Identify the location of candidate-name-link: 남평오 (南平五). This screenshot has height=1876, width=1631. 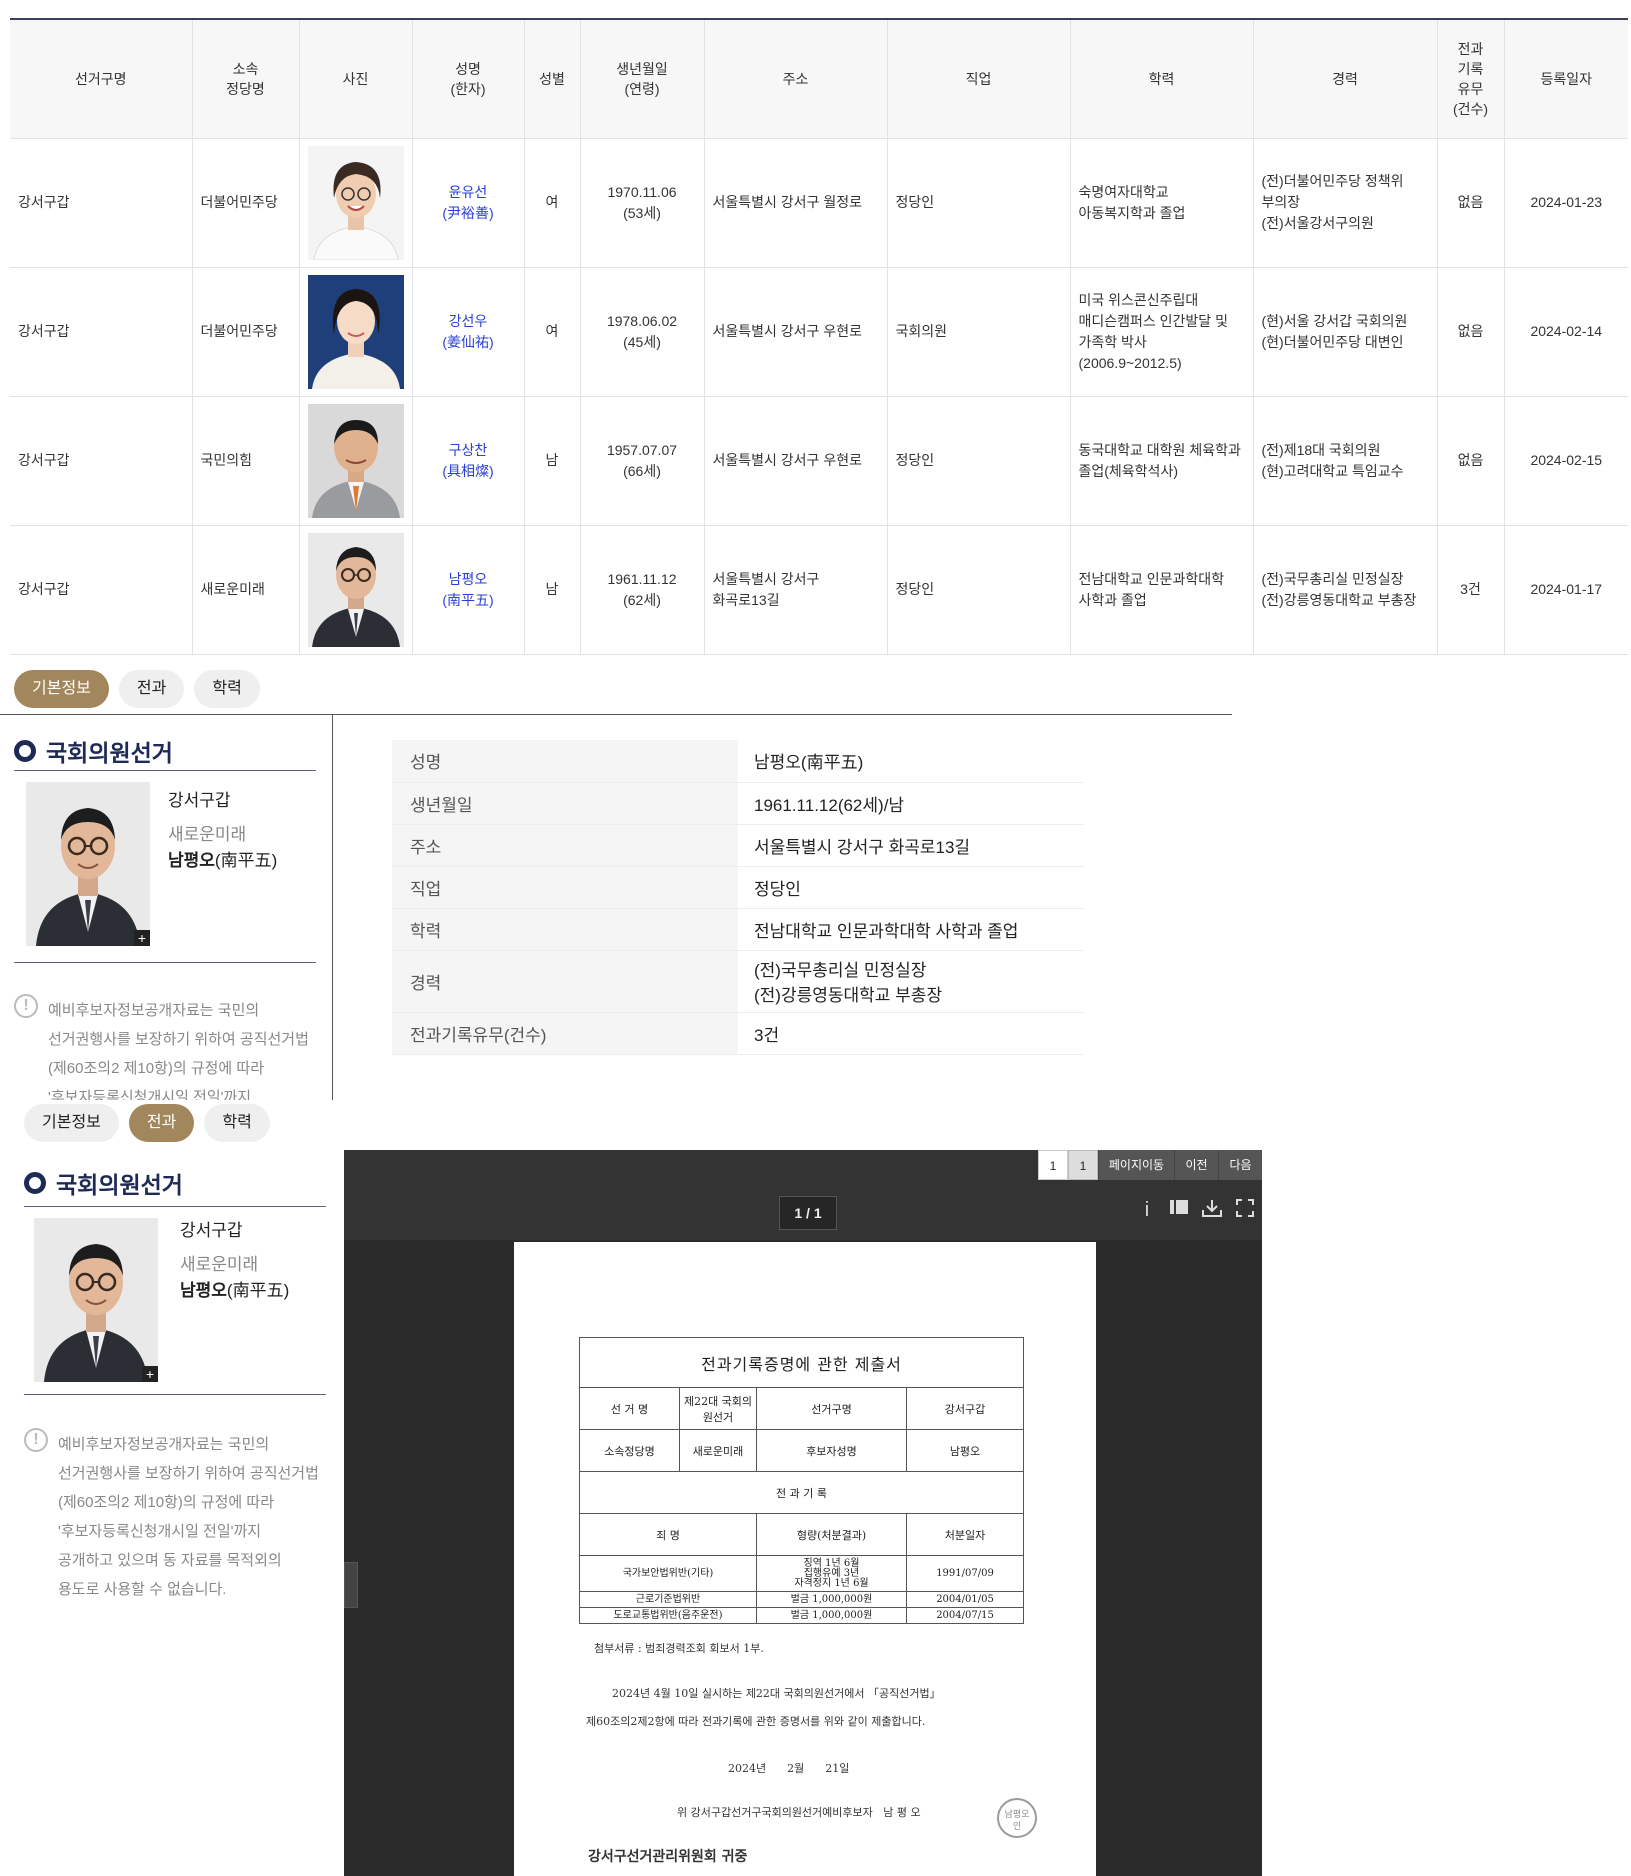
(468, 590).